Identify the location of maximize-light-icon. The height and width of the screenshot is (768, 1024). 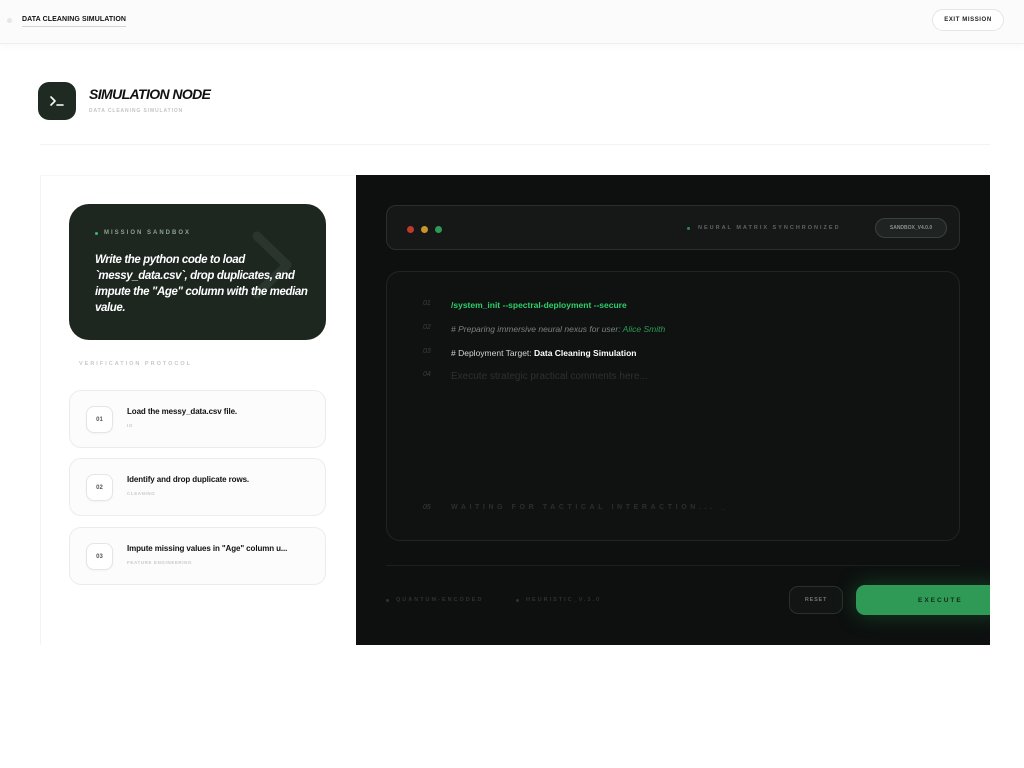
(438, 229).